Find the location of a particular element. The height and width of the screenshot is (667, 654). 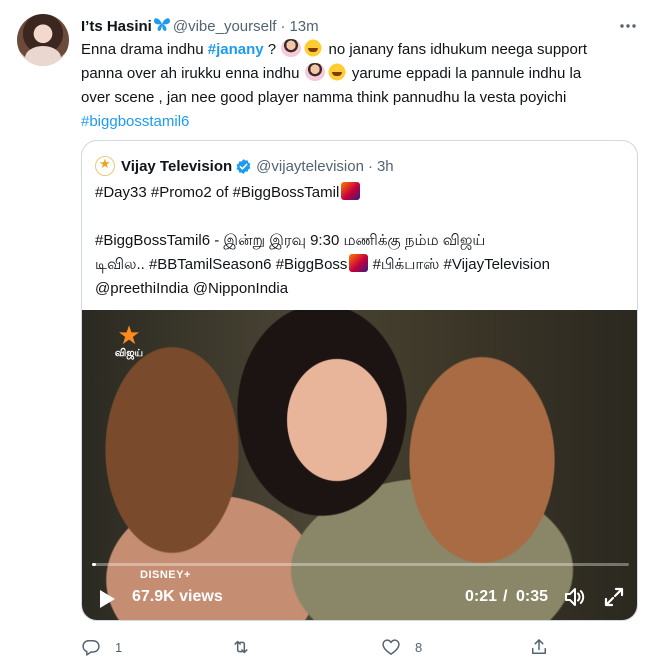

quoted-text-line: #Day33 #Promo2 of #BiggBossTamil is located at coordinates (362, 193).